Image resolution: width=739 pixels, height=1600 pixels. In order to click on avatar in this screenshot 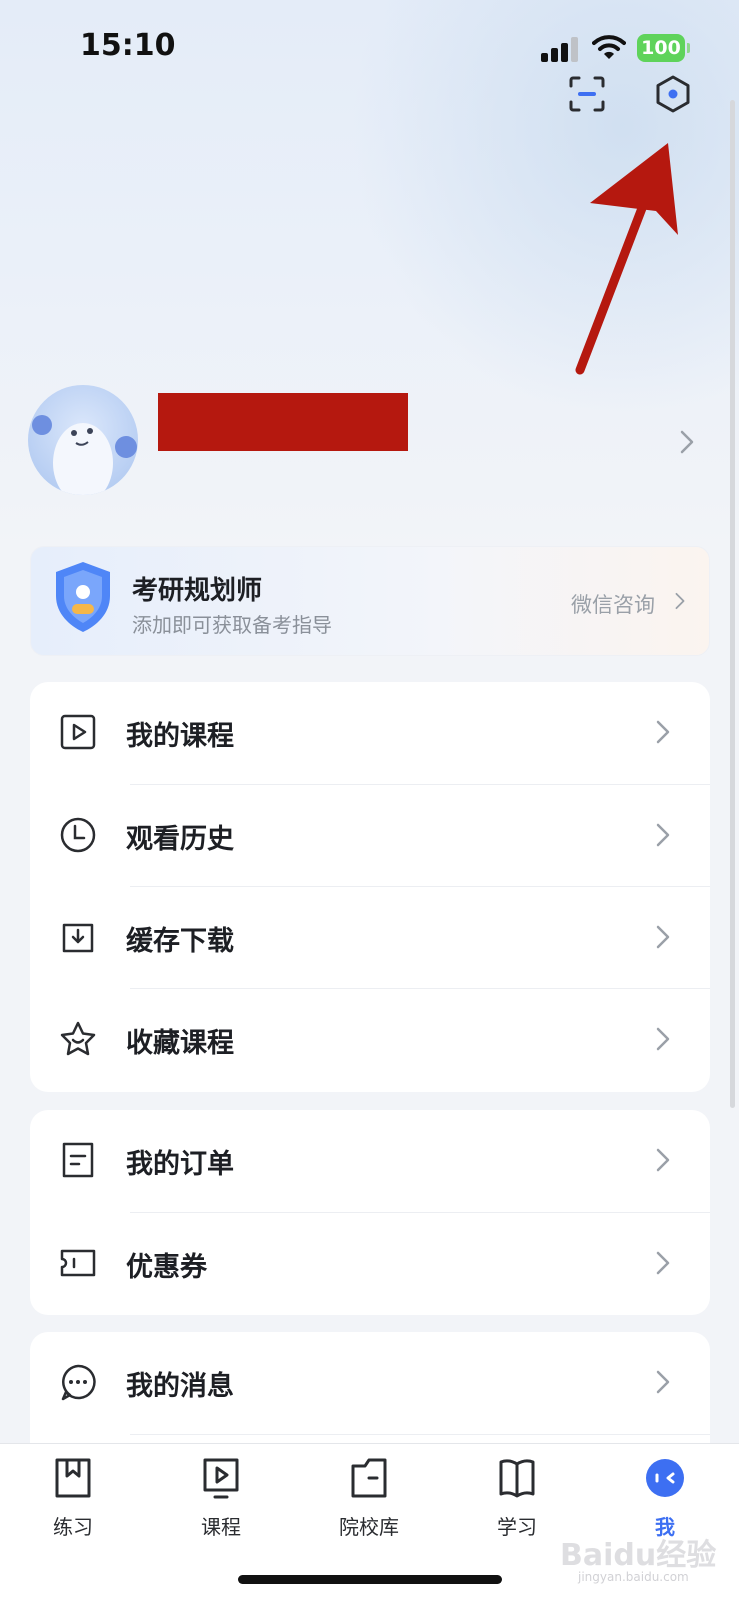, I will do `click(83, 440)`.